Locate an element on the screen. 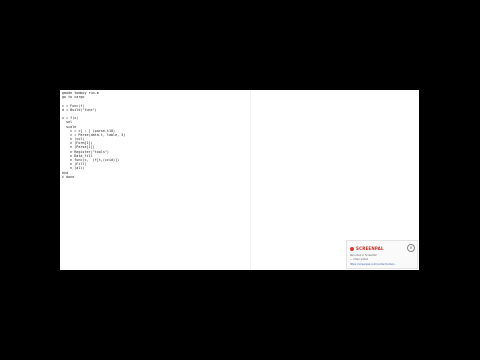  notification-line: Recorded in ScreenPal is located at coordinates (363, 255).